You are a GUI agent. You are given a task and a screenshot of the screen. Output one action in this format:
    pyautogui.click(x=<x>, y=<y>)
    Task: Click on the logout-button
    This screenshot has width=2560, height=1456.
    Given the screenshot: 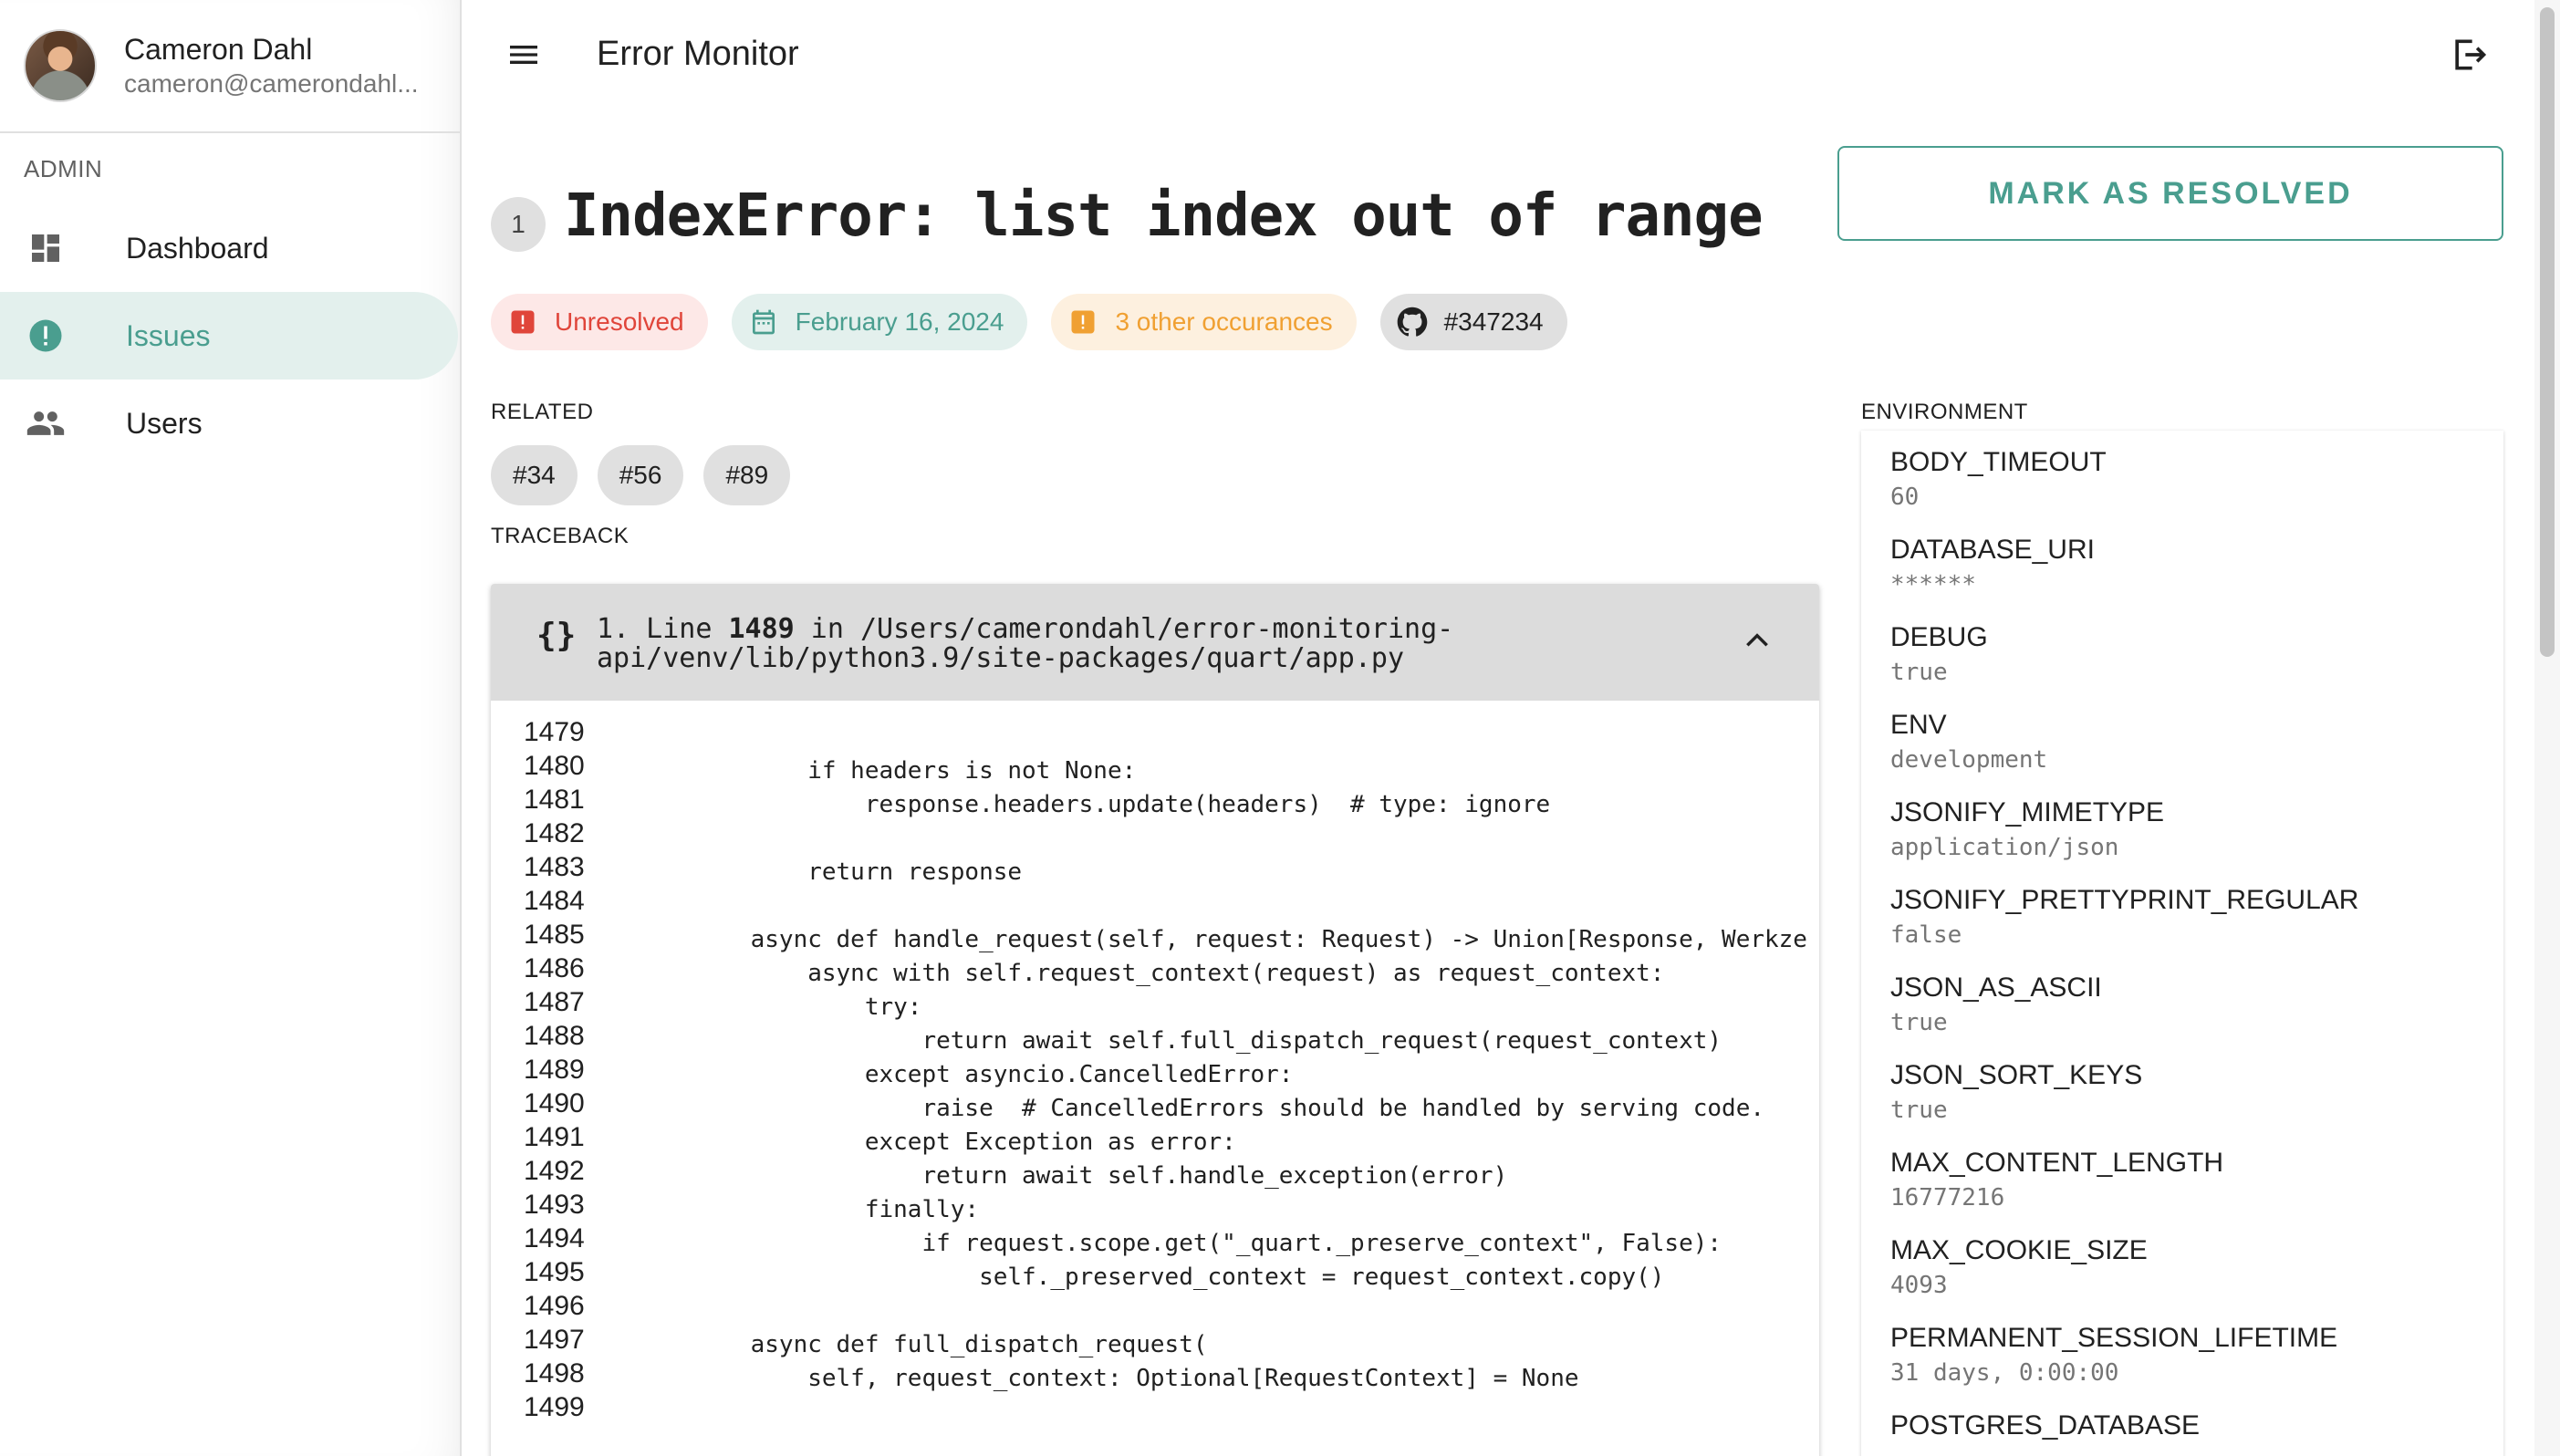 What is the action you would take?
    pyautogui.click(x=2471, y=57)
    